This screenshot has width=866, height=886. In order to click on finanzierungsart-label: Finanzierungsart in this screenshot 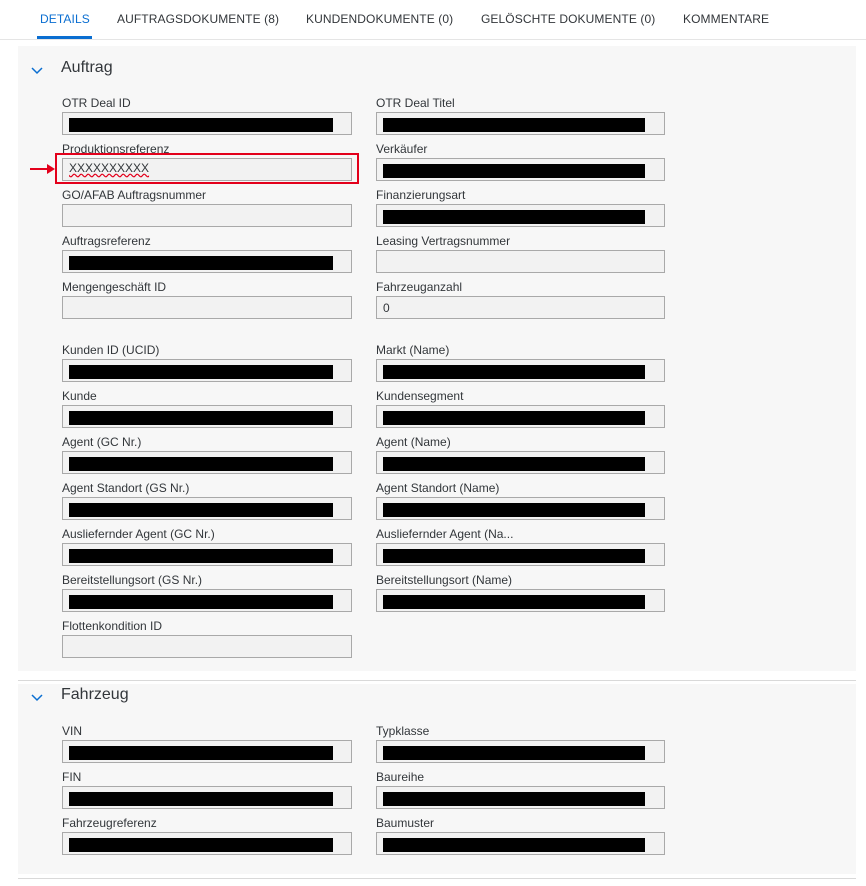, I will do `click(421, 195)`.